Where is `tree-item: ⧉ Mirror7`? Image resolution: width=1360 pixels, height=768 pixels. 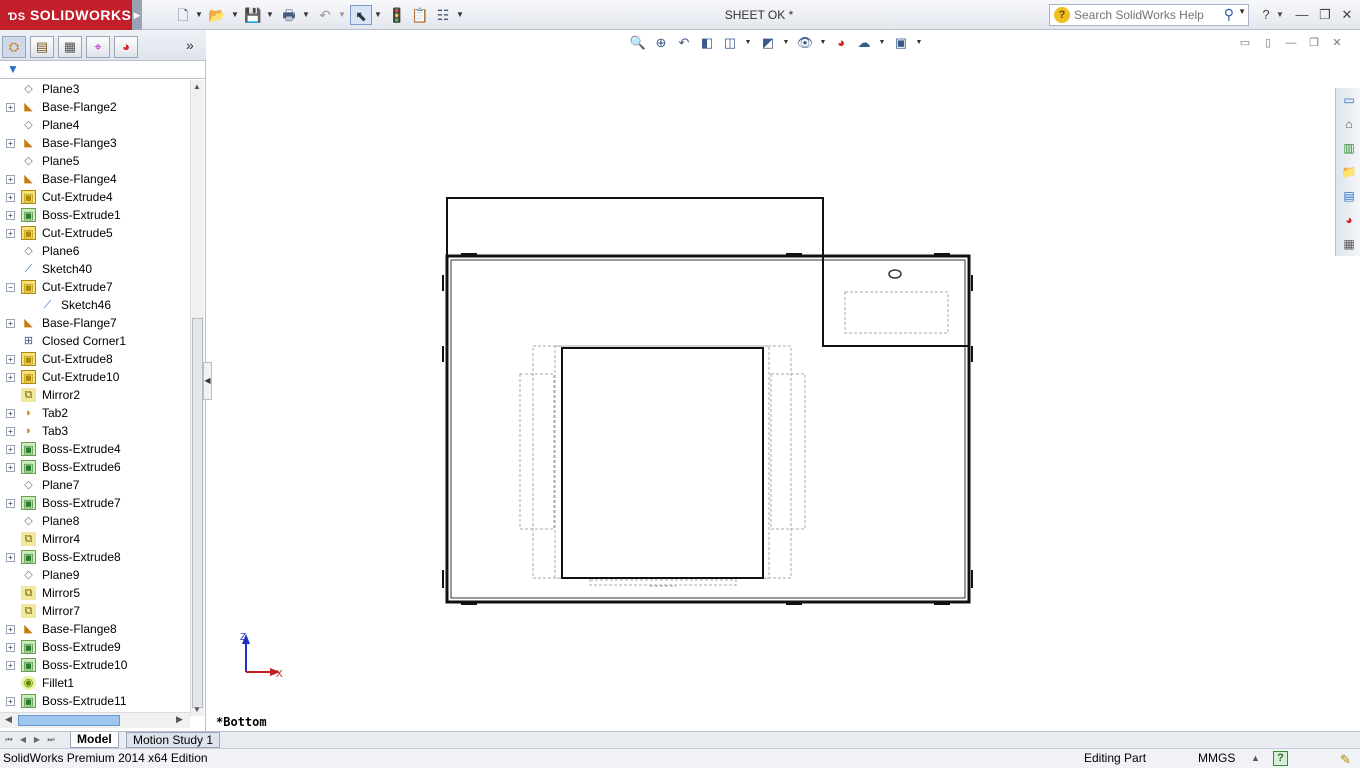
tree-item: ⧉ Mirror7 is located at coordinates (95, 611).